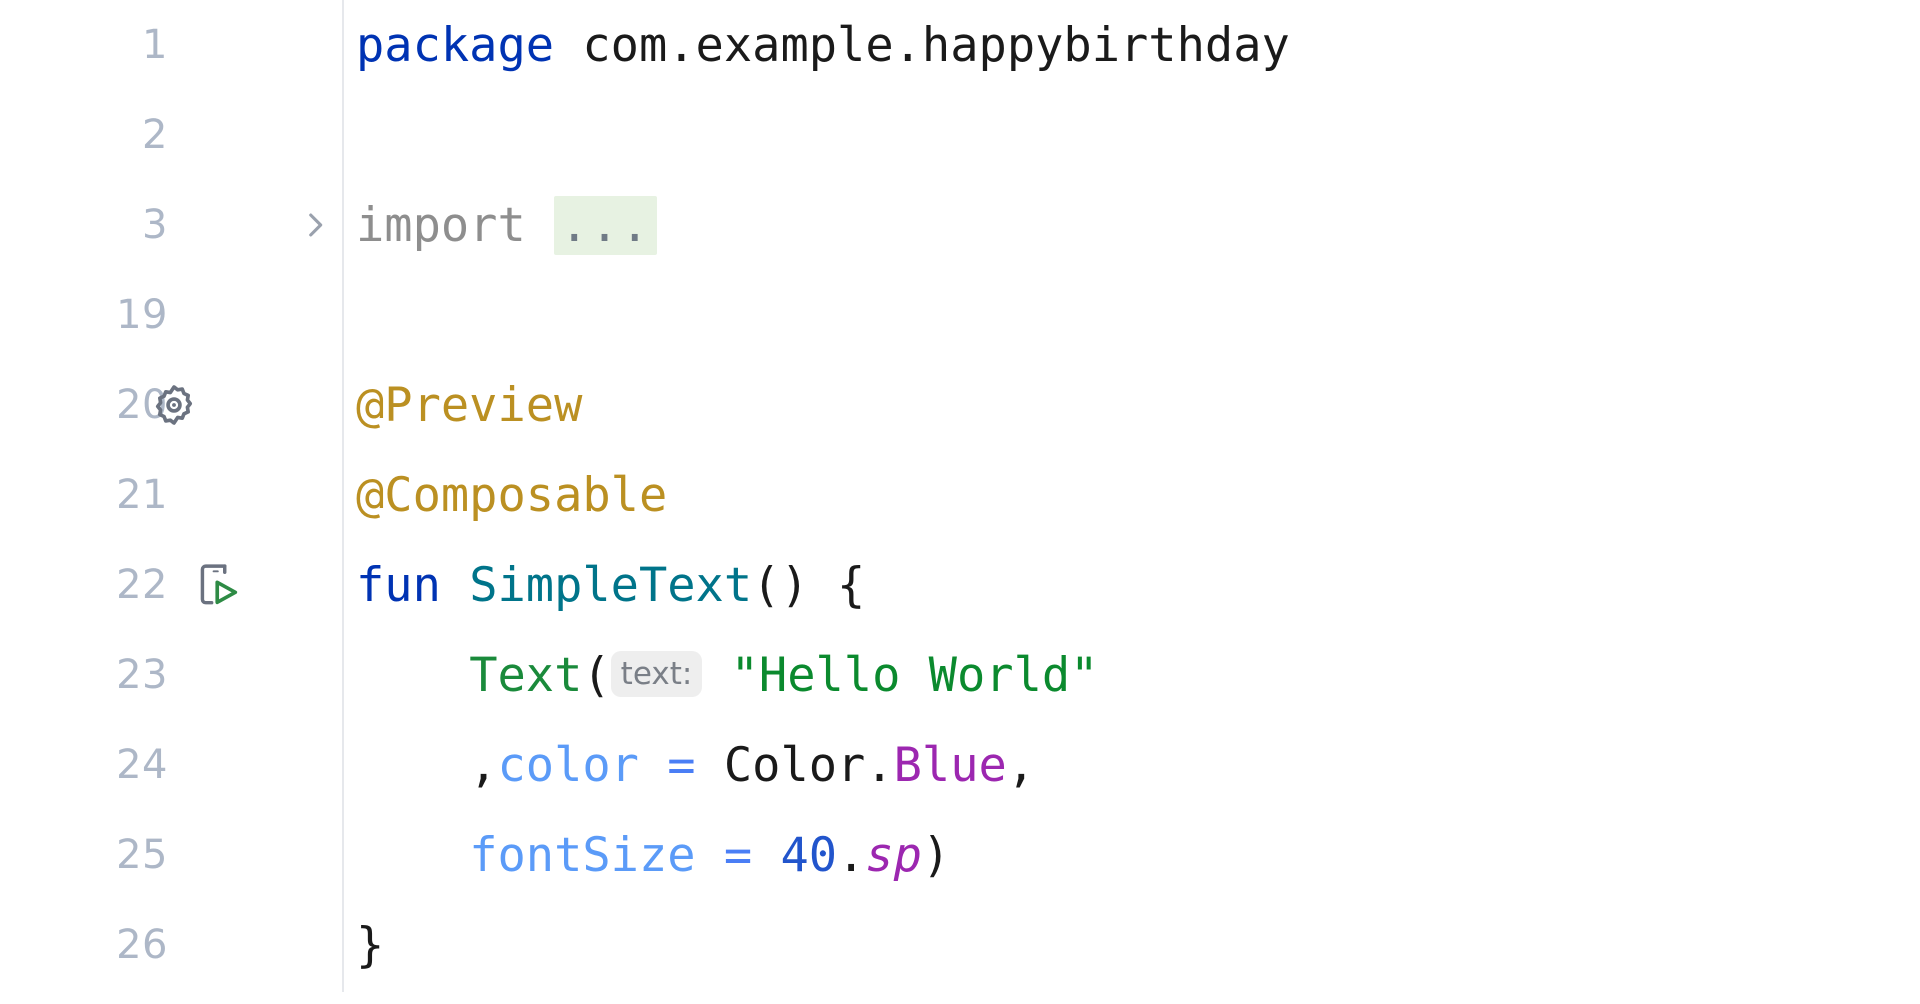  What do you see at coordinates (809, 585) in the screenshot?
I see `token-punct: () {` at bounding box center [809, 585].